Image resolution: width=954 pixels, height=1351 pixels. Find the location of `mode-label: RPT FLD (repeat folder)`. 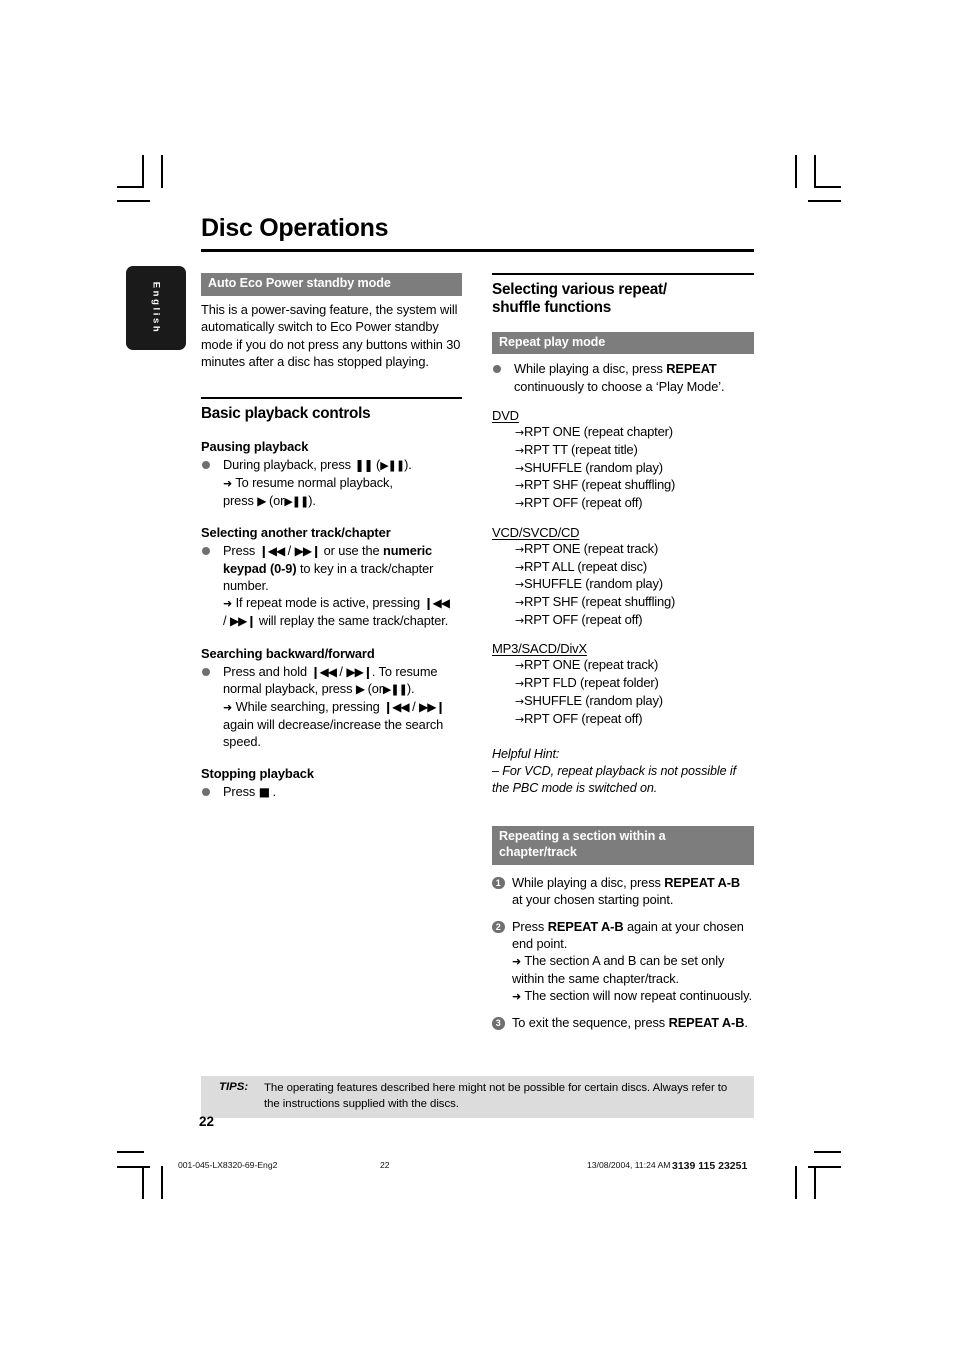

mode-label: RPT FLD (repeat folder) is located at coordinates (591, 683).